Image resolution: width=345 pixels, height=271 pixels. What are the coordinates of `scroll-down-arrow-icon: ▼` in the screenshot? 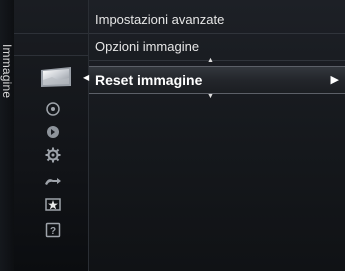 It's located at (210, 96).